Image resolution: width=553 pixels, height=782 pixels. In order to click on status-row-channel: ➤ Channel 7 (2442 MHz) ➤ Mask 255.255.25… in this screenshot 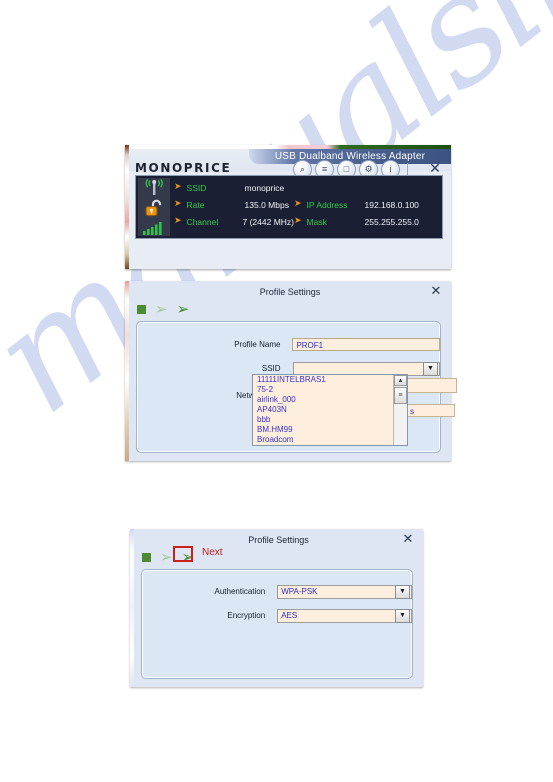, I will do `click(306, 221)`.